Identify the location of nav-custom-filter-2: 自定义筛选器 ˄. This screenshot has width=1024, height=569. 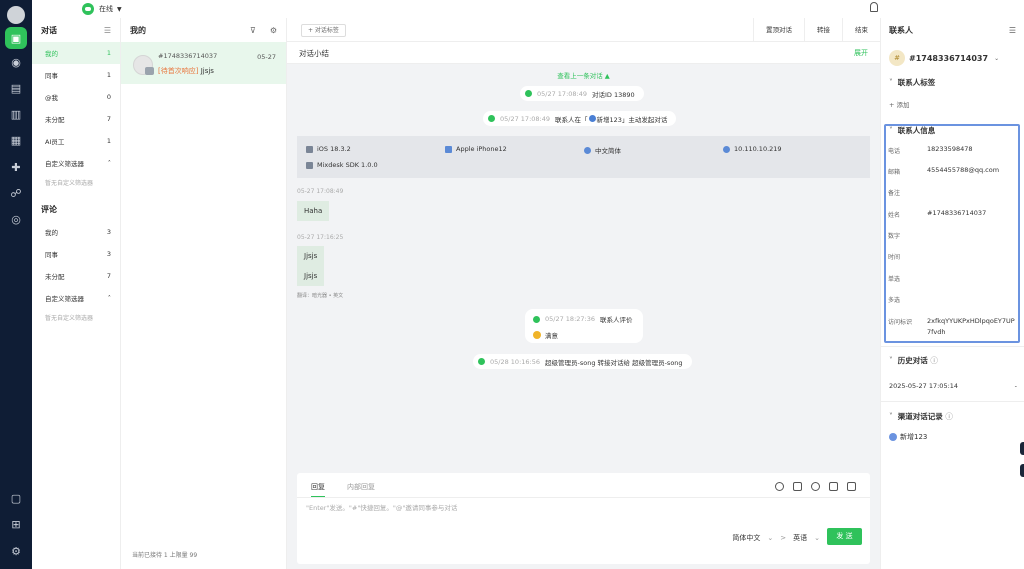
(76, 298).